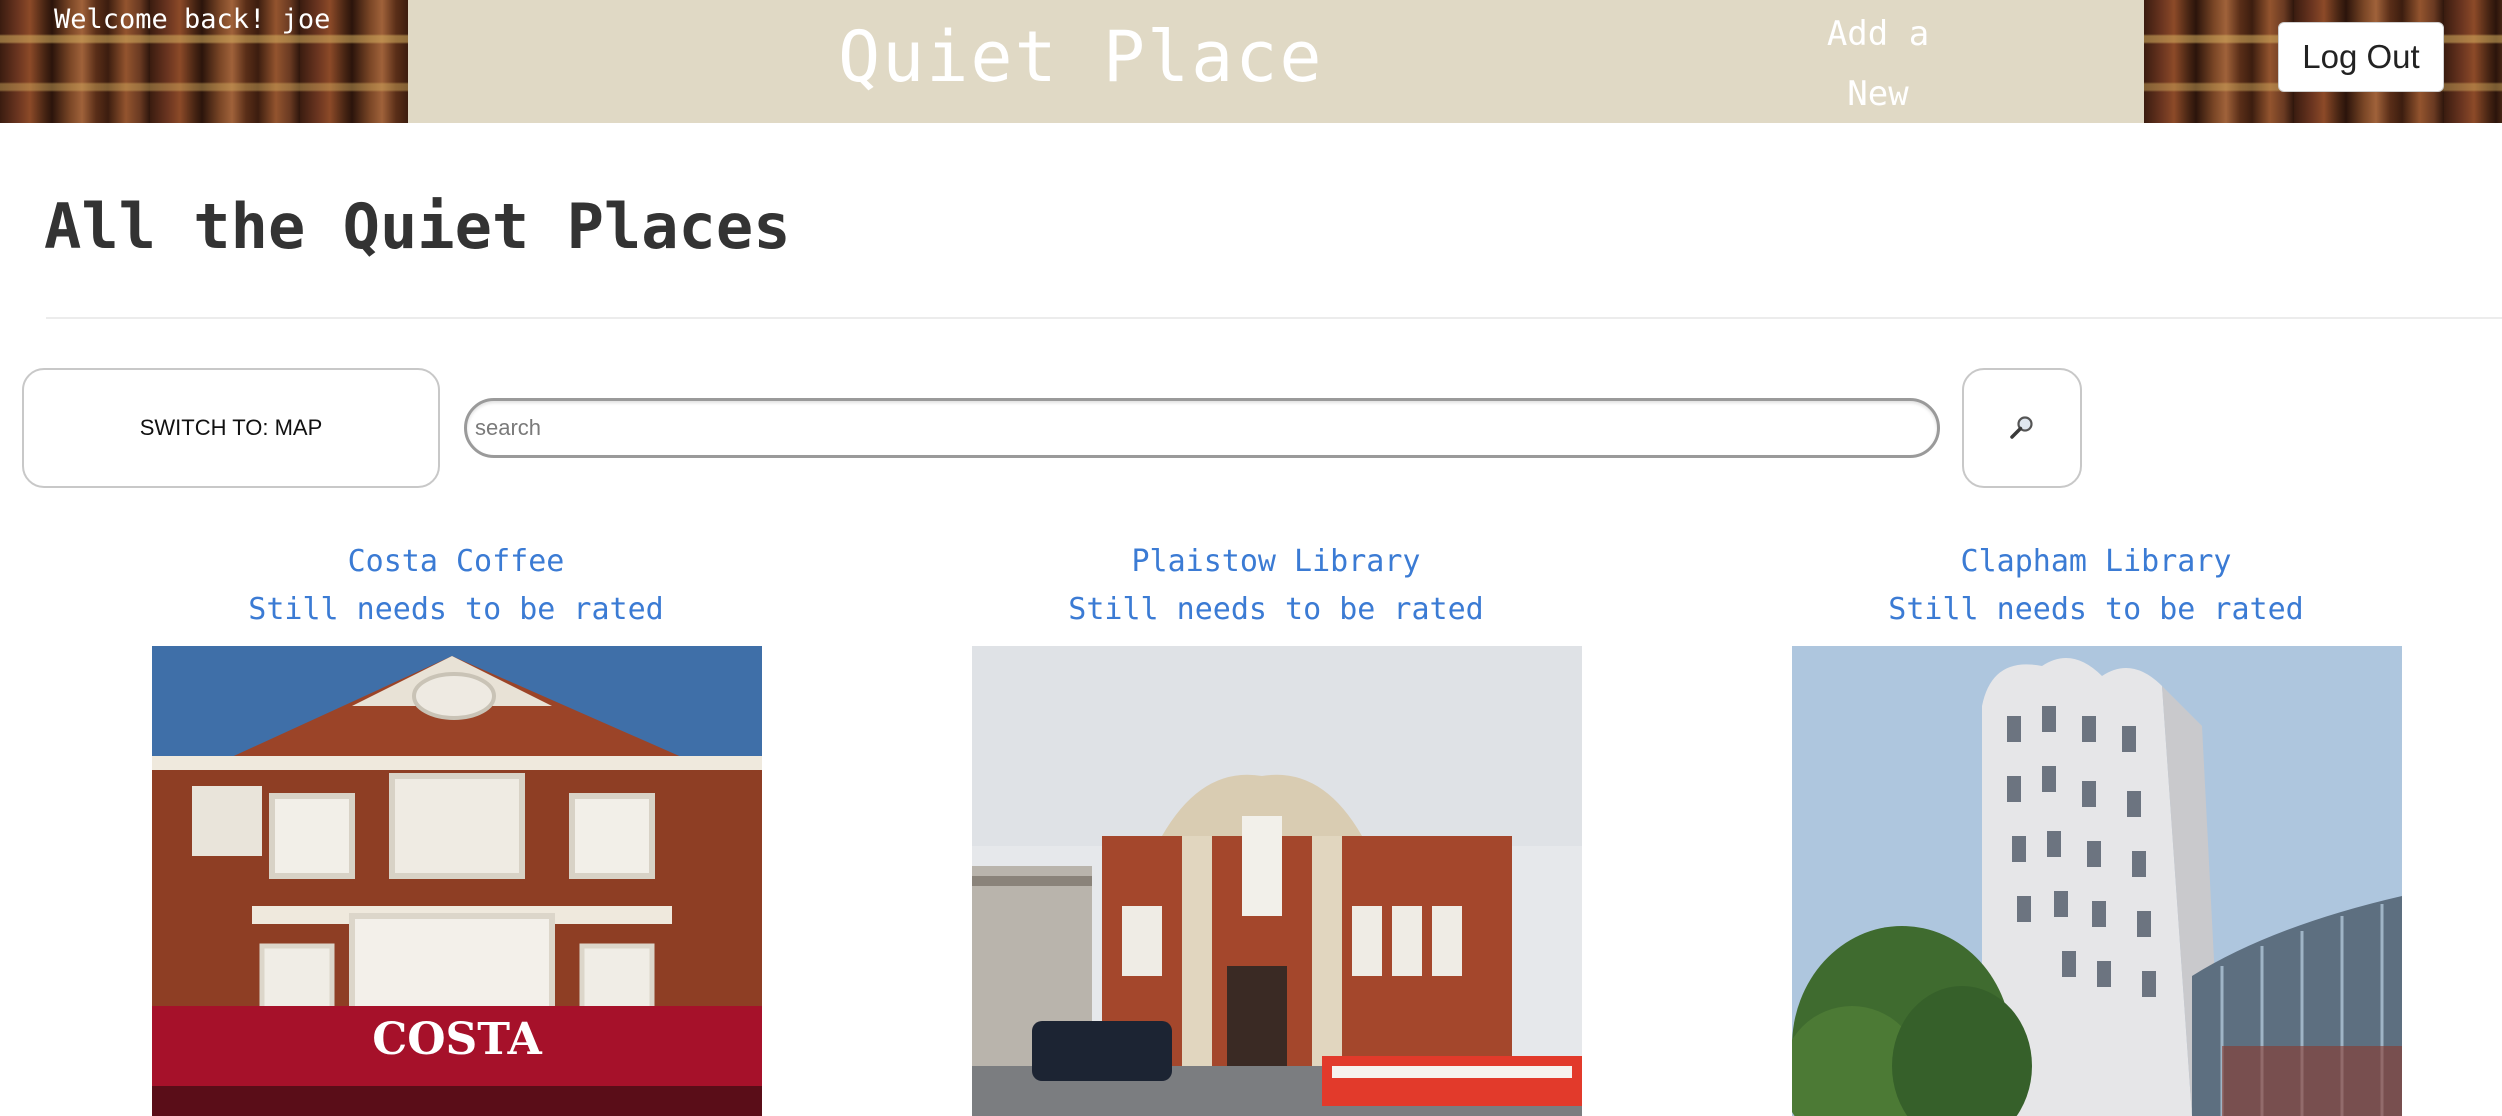  Describe the element at coordinates (417, 226) in the screenshot. I see `page-title: All the Quiet Places` at that location.